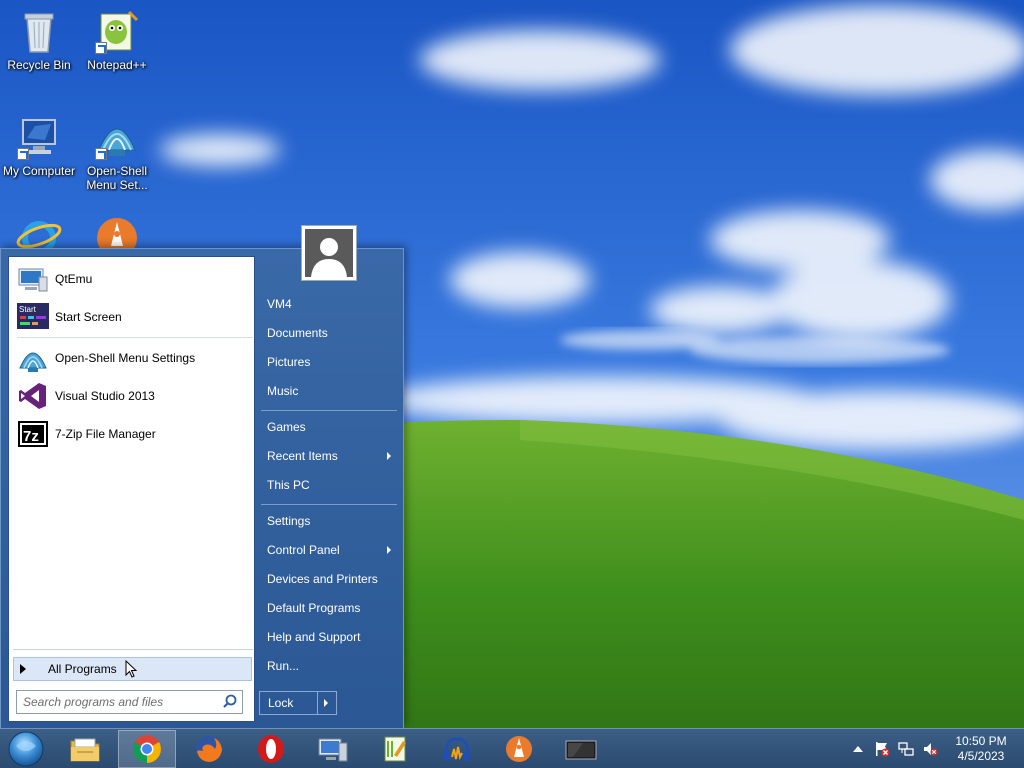 The image size is (1024, 768). Describe the element at coordinates (288, 485) in the screenshot. I see `right-item-label: This PC` at that location.